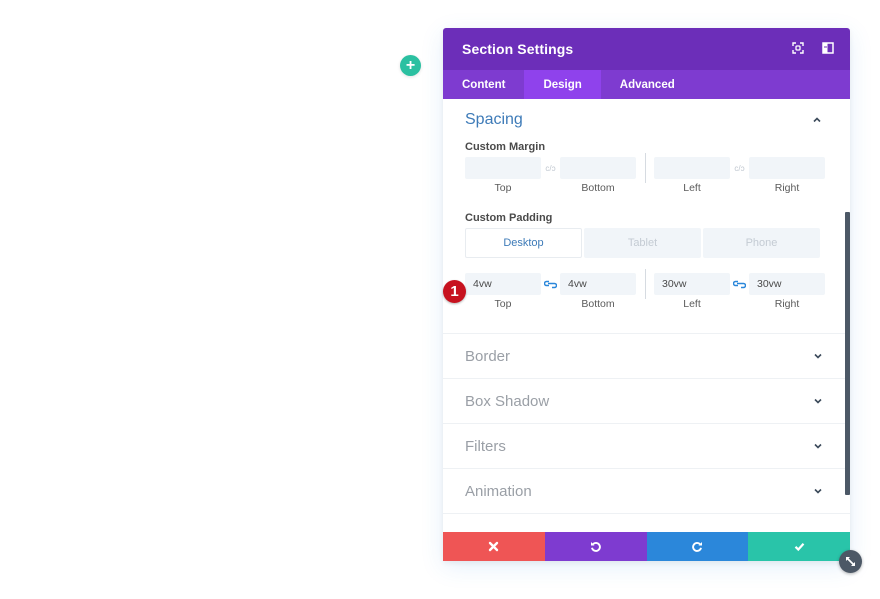  Describe the element at coordinates (598, 188) in the screenshot. I see `margin-bottom-label: Bottom` at that location.